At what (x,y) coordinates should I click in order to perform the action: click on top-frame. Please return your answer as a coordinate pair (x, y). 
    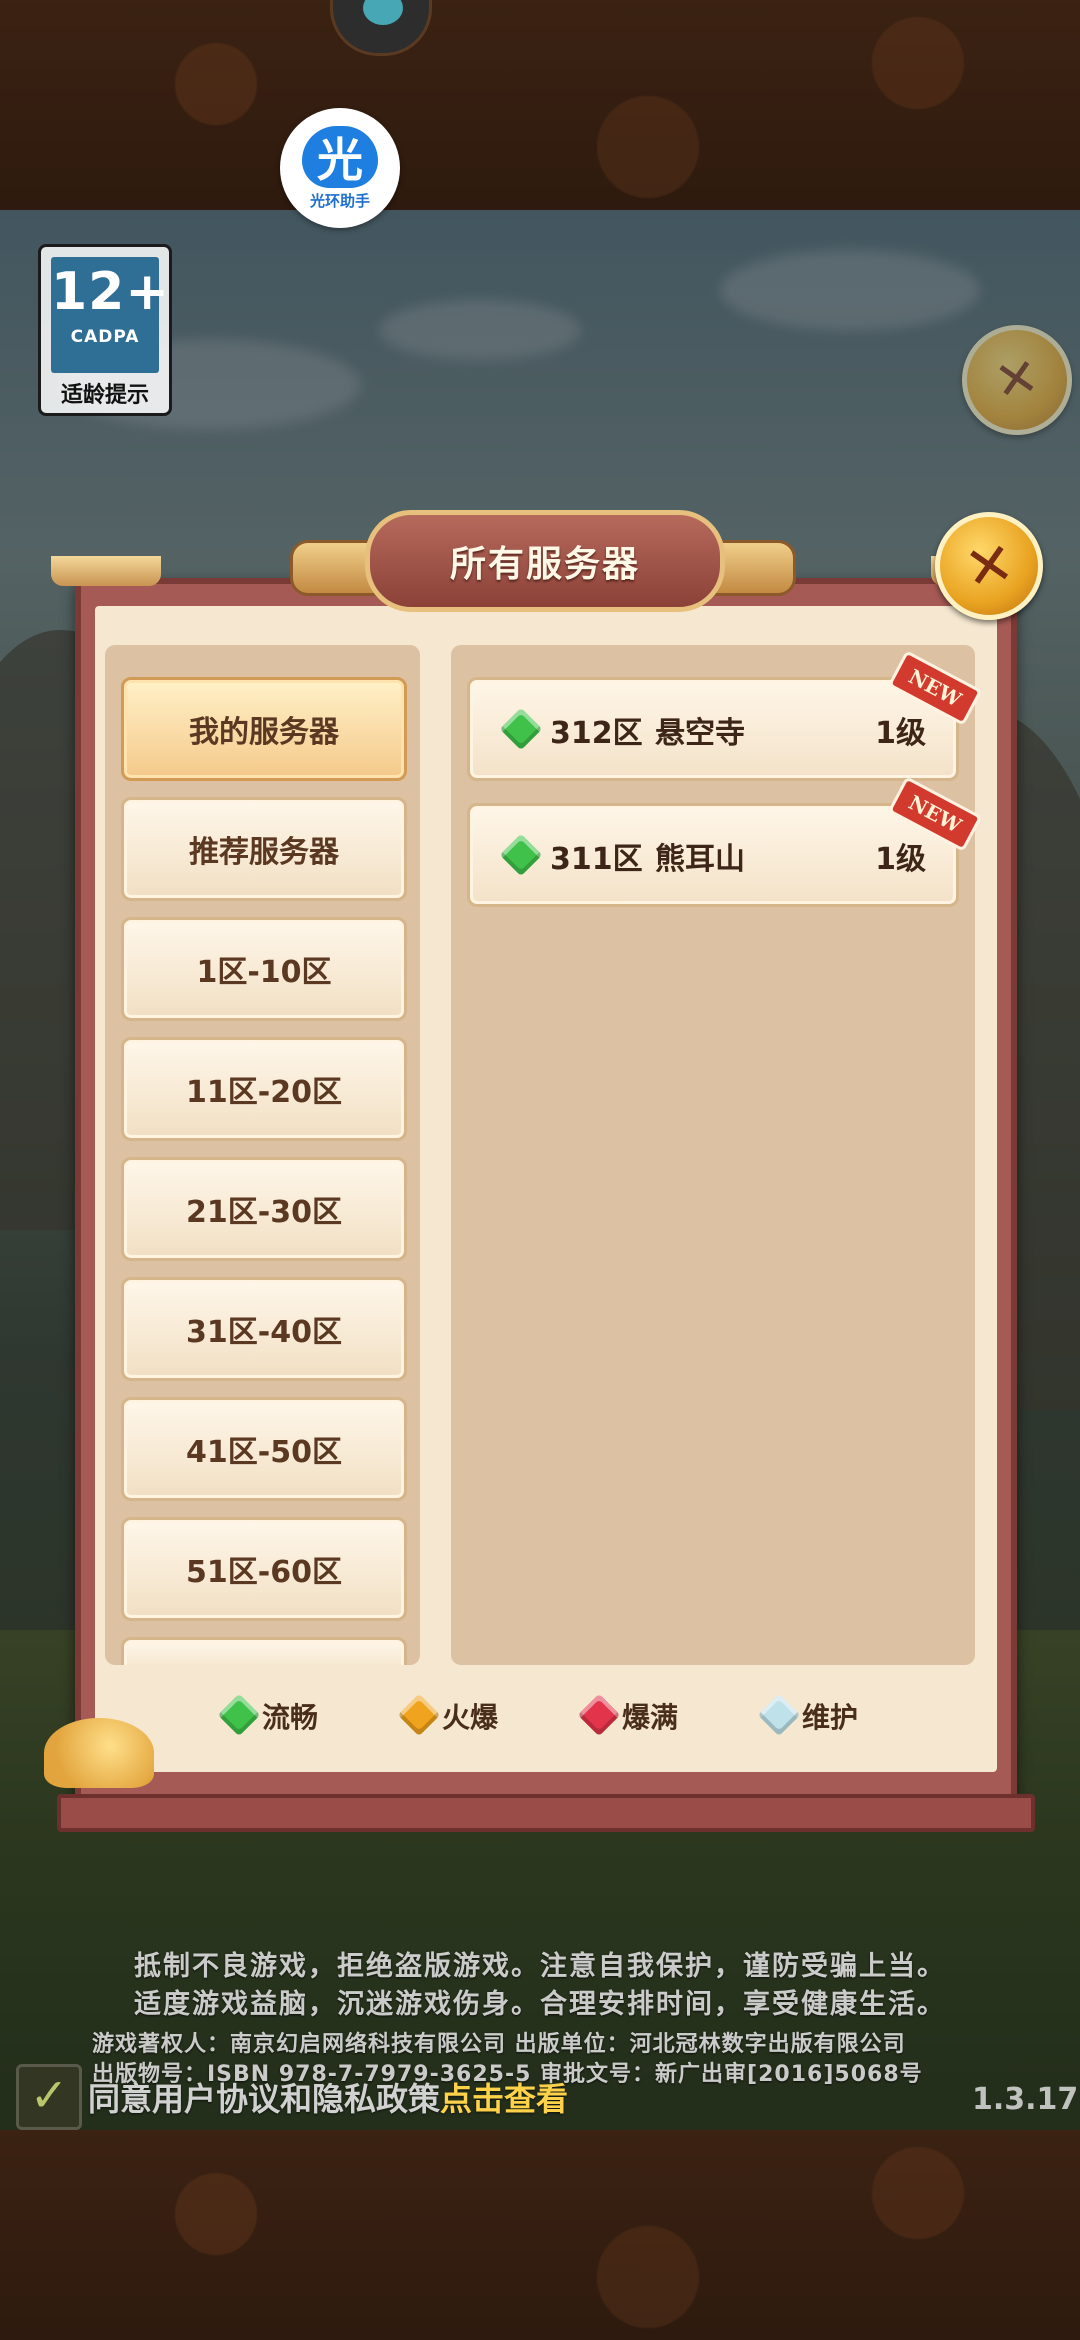
    Looking at the image, I should click on (540, 105).